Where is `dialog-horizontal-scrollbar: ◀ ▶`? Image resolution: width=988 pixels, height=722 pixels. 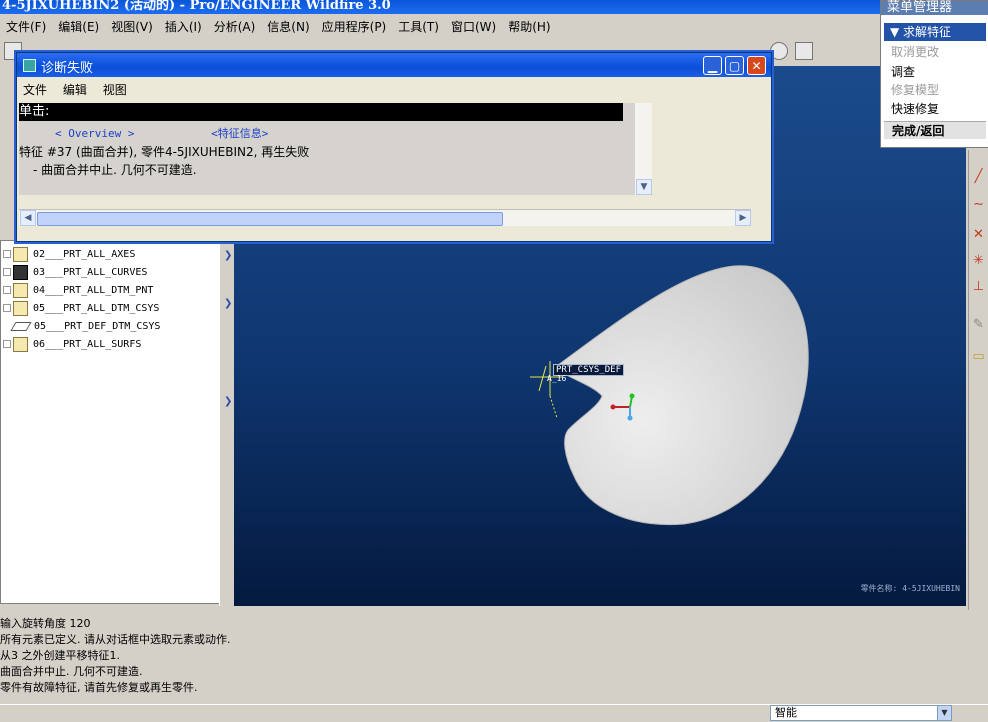 dialog-horizontal-scrollbar: ◀ ▶ is located at coordinates (385, 217).